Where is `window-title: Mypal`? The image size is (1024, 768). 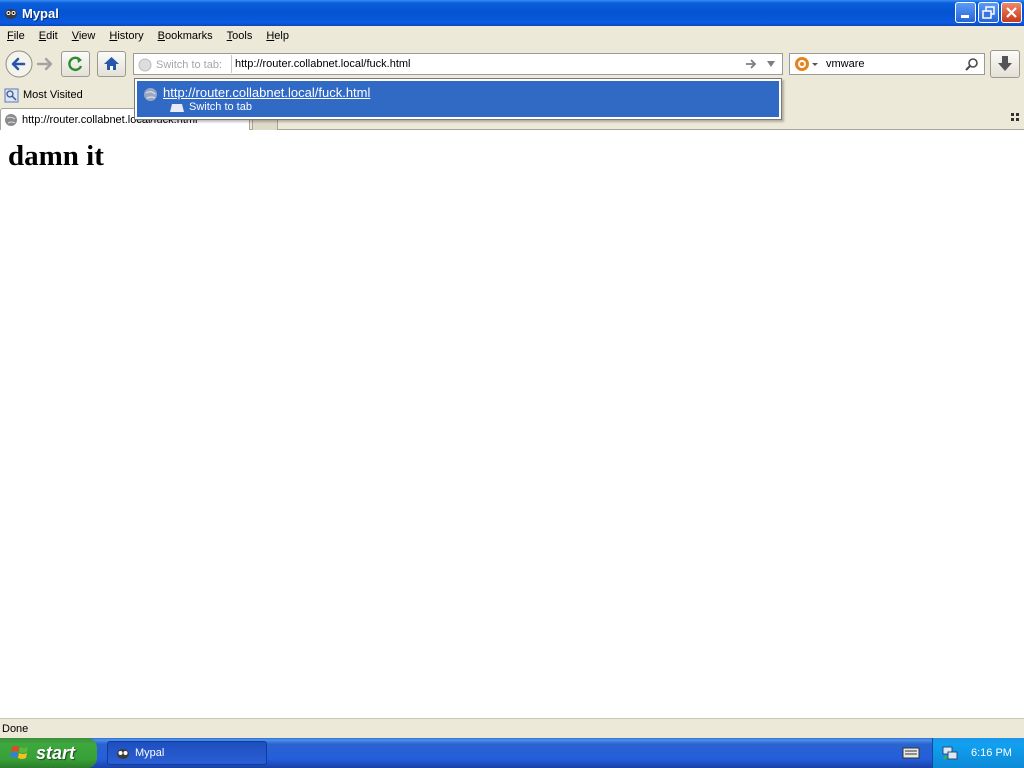 window-title: Mypal is located at coordinates (40, 13).